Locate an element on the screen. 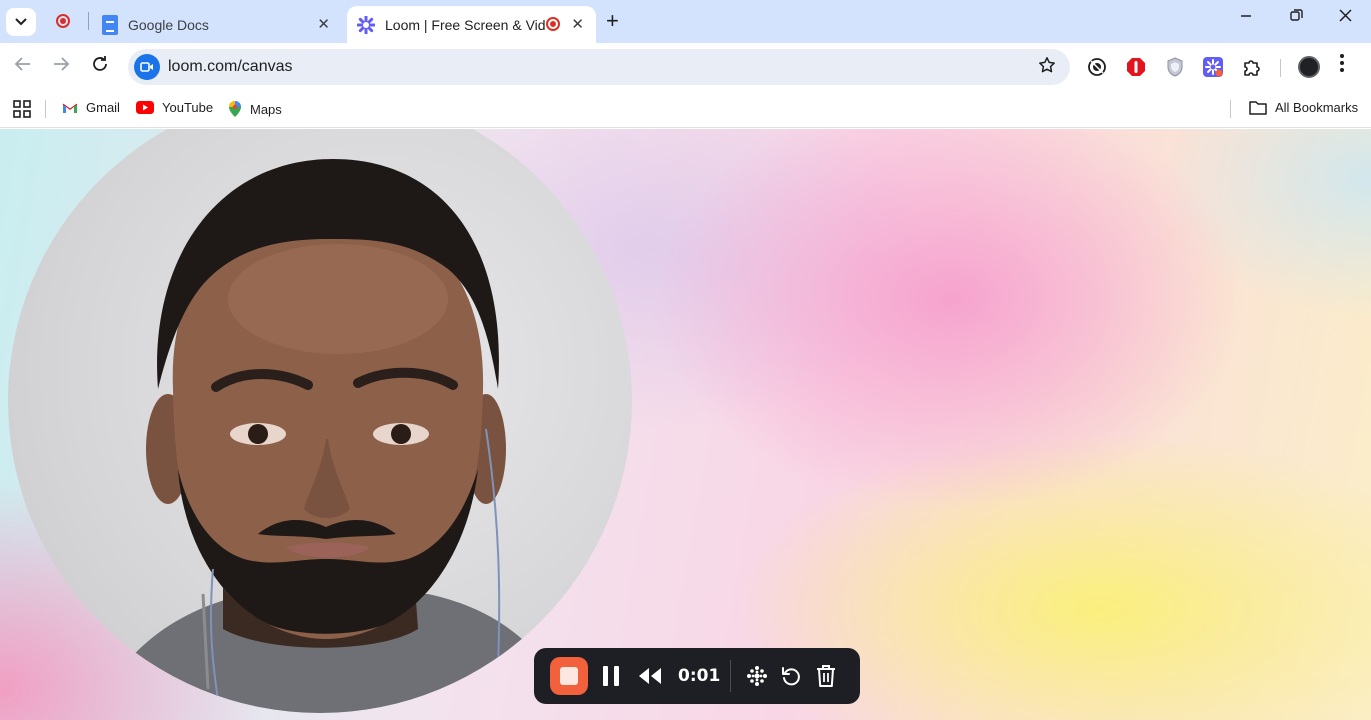  effects-button is located at coordinates (757, 678).